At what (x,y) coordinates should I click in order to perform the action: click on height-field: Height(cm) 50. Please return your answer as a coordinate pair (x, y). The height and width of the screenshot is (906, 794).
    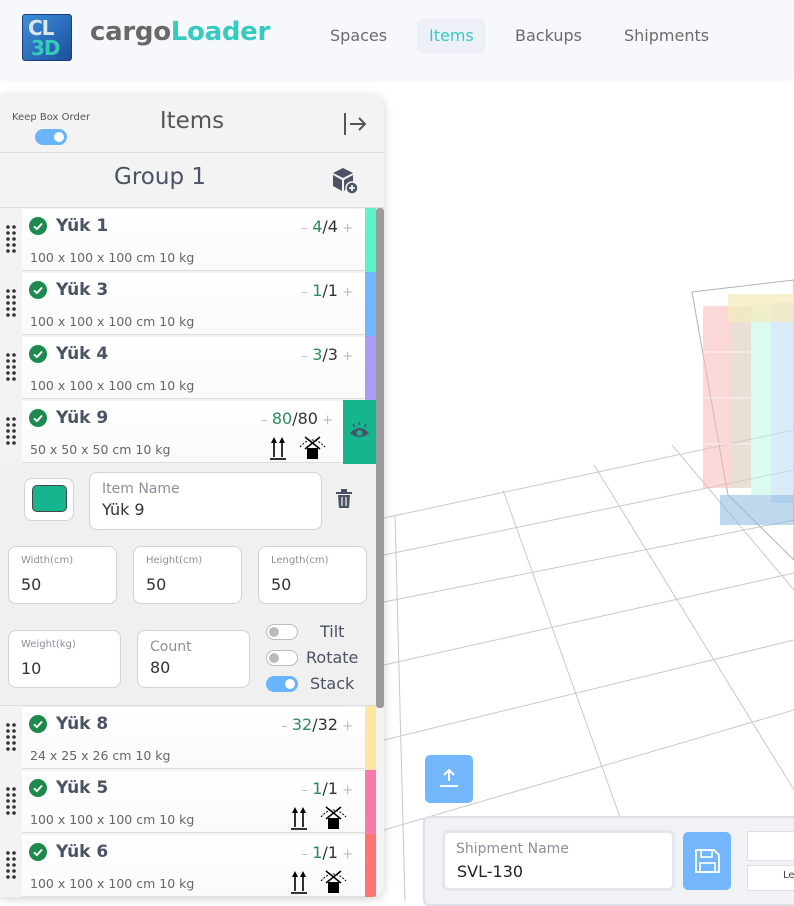
    Looking at the image, I should click on (187, 575).